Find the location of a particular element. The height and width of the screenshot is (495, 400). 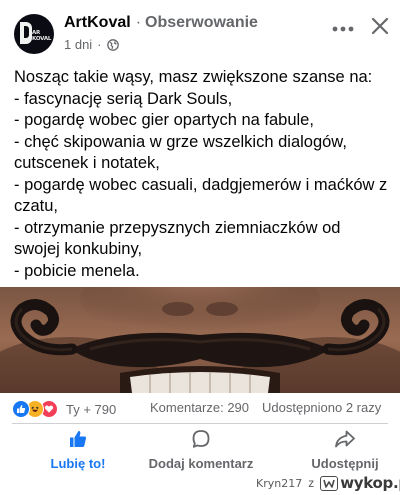

thumbs-up-icon is located at coordinates (78, 439).